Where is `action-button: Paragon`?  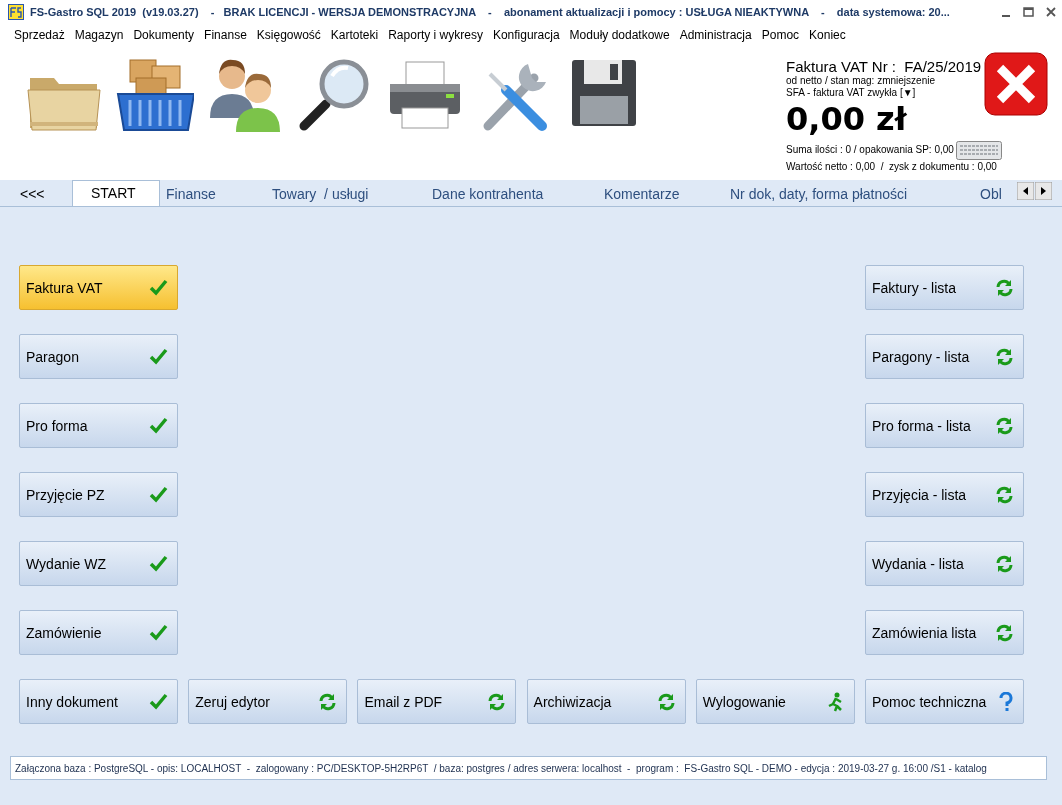 action-button: Paragon is located at coordinates (98, 356).